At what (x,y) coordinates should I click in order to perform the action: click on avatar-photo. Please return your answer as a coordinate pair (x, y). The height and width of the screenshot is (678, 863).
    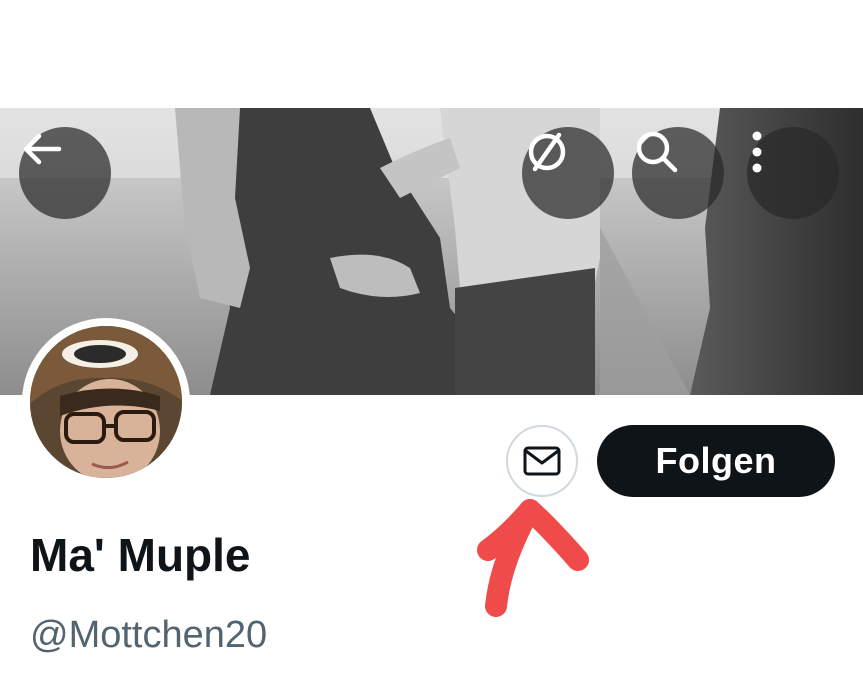
    Looking at the image, I should click on (106, 402).